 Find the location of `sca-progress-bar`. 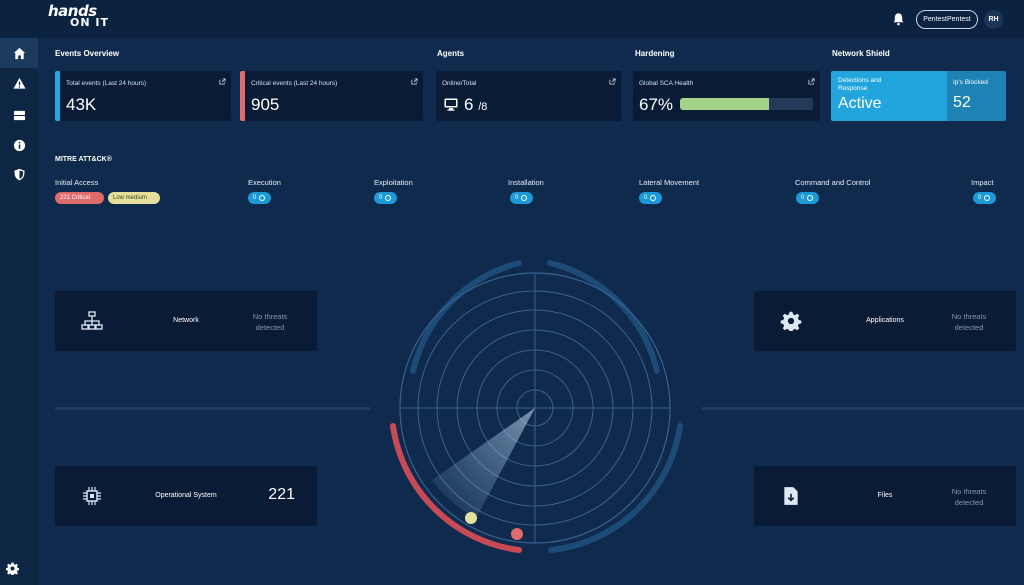

sca-progress-bar is located at coordinates (746, 104).